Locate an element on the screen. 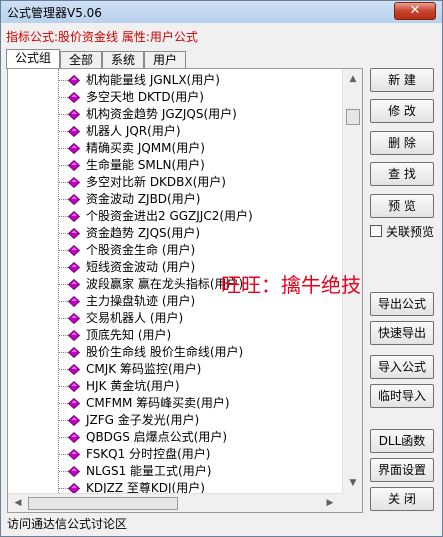 The width and height of the screenshot is (443, 537). title-bar: 公式管理器V5.06 ✕ is located at coordinates (221, 12).